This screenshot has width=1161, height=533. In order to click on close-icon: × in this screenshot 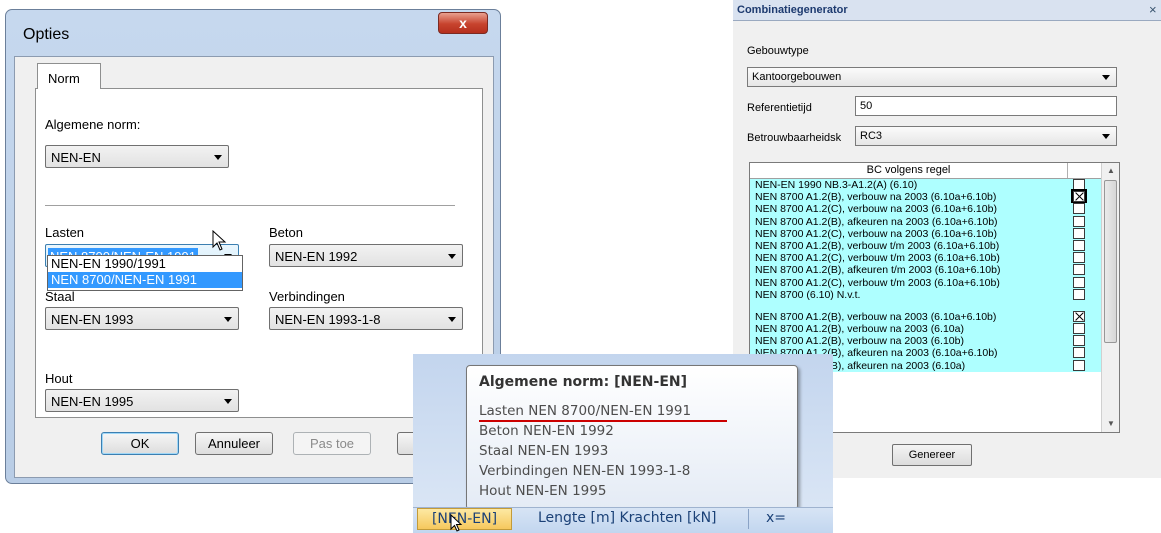, I will do `click(1153, 9)`.